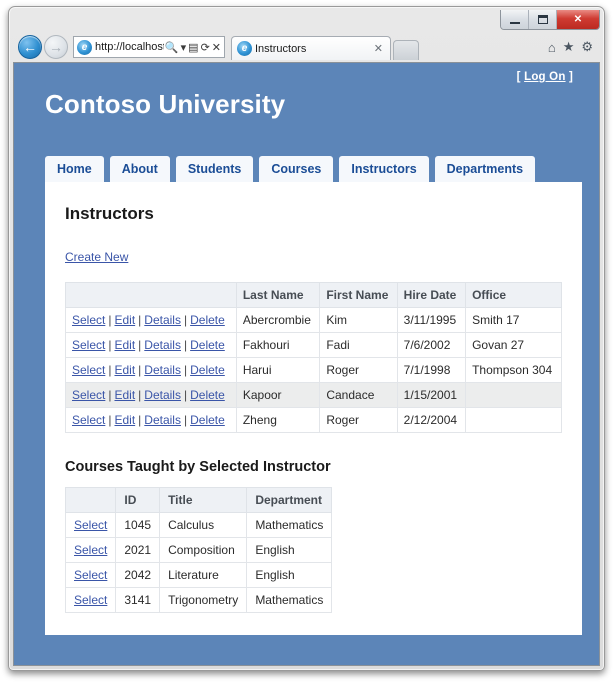 The width and height of the screenshot is (615, 687). I want to click on create-new-row: Create New, so click(313, 257).